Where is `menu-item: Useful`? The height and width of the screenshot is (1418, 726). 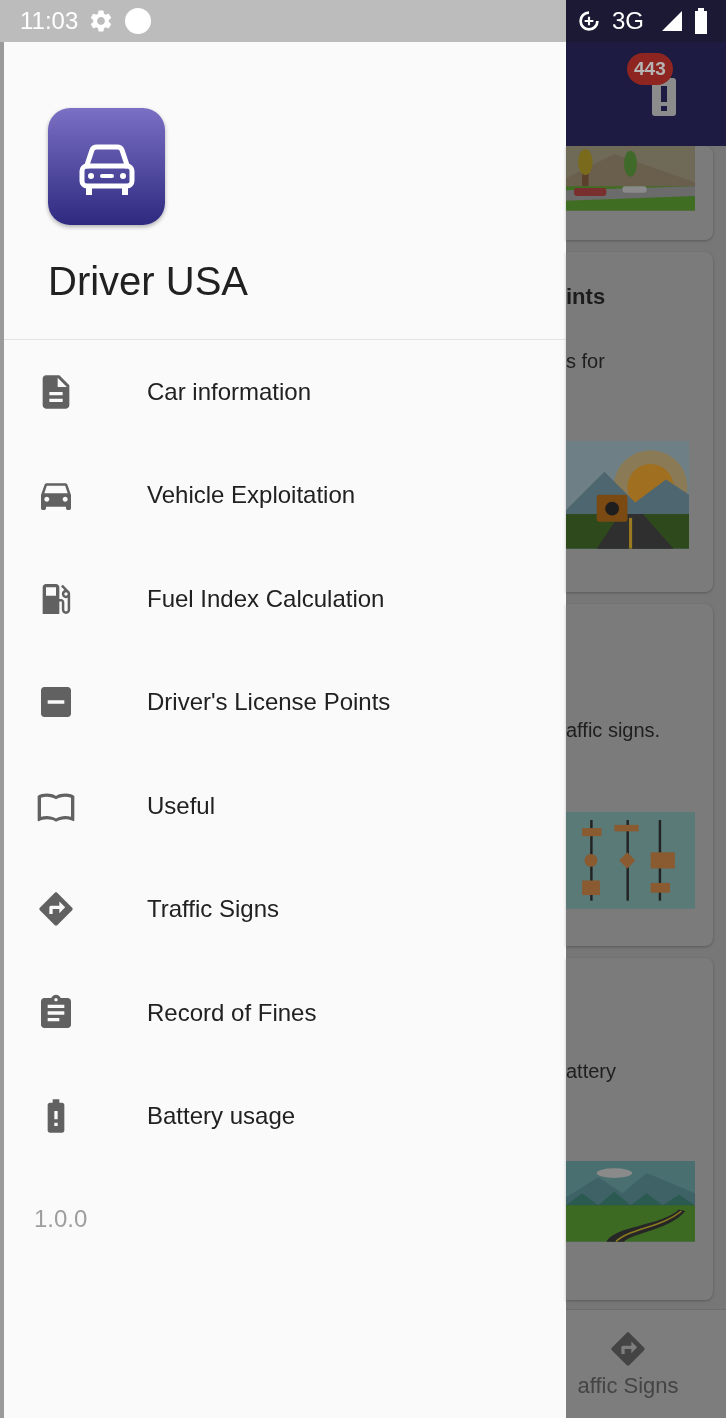
menu-item: Useful is located at coordinates (285, 806).